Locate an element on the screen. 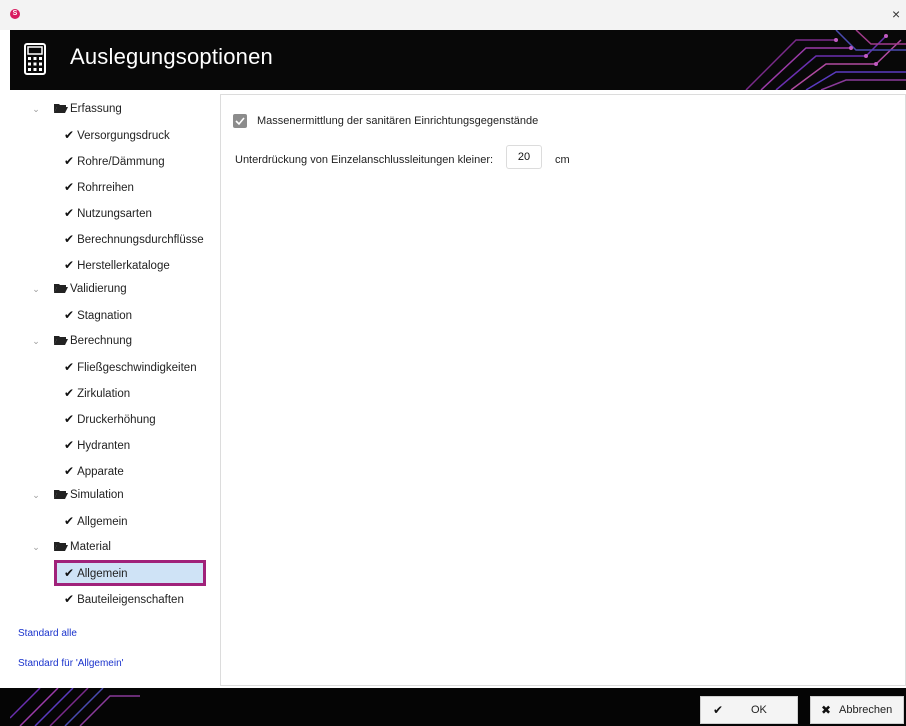 The width and height of the screenshot is (906, 726). tree-item-bauteileigenschaften: ✔ Bauteileigenschaften is located at coordinates (124, 599).